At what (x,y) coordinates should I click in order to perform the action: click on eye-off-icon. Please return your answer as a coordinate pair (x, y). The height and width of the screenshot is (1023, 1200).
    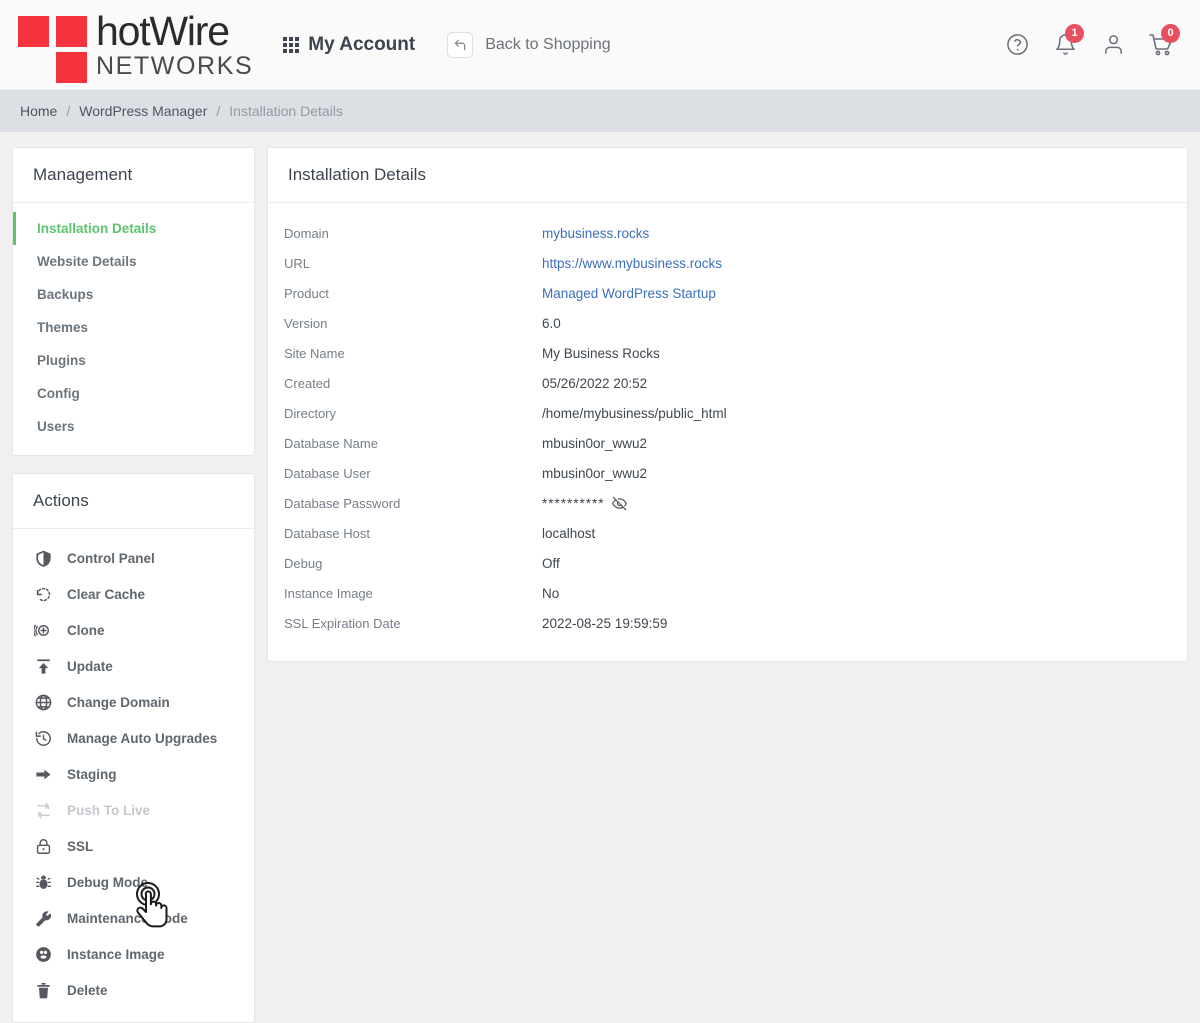
    Looking at the image, I should click on (619, 503).